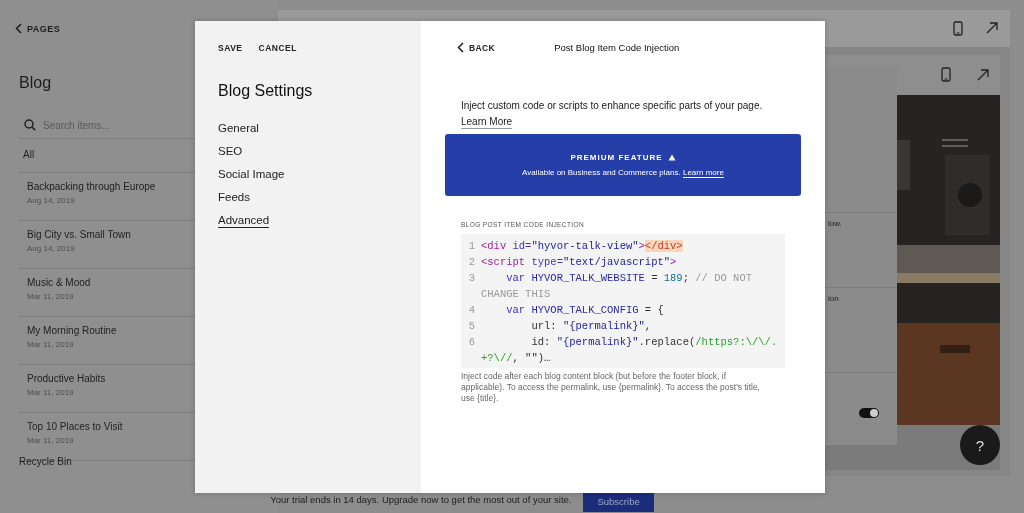 Image resolution: width=1024 pixels, height=513 pixels. What do you see at coordinates (230, 152) in the screenshot?
I see `nav-item: SEO` at bounding box center [230, 152].